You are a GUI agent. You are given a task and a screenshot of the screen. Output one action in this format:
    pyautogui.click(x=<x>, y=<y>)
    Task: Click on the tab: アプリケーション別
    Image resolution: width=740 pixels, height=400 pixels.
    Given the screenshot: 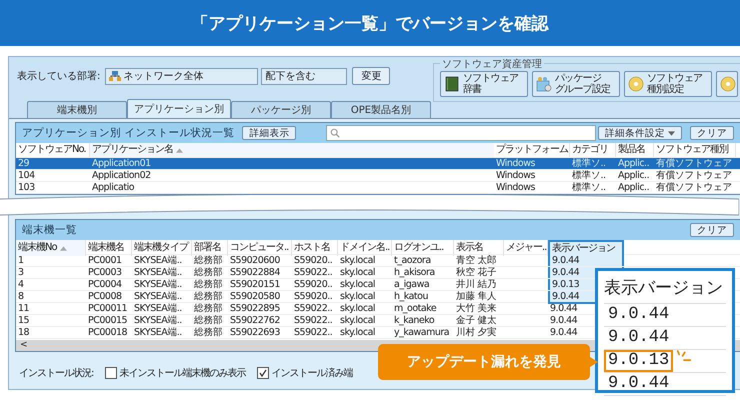 What is the action you would take?
    pyautogui.click(x=179, y=108)
    